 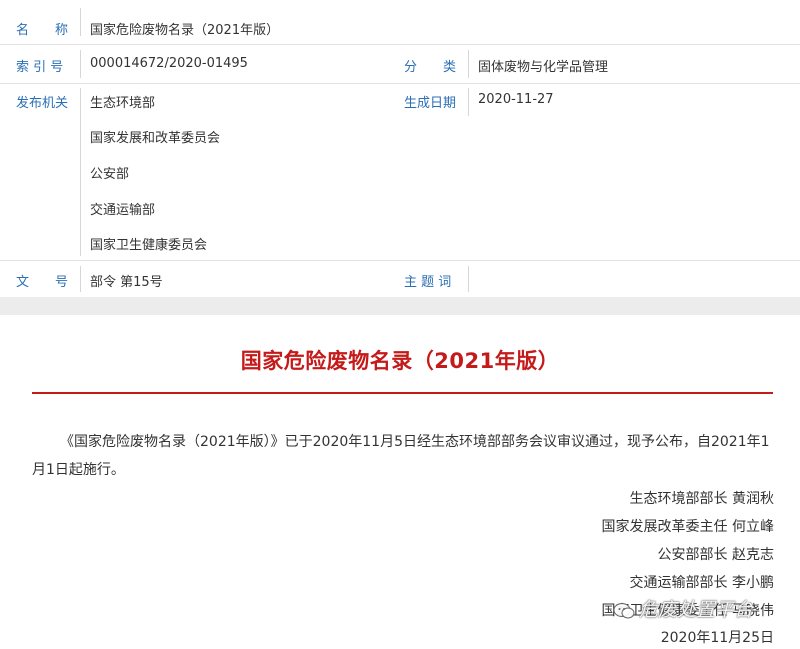 What do you see at coordinates (40, 67) in the screenshot?
I see `index-label: 索 引 号` at bounding box center [40, 67].